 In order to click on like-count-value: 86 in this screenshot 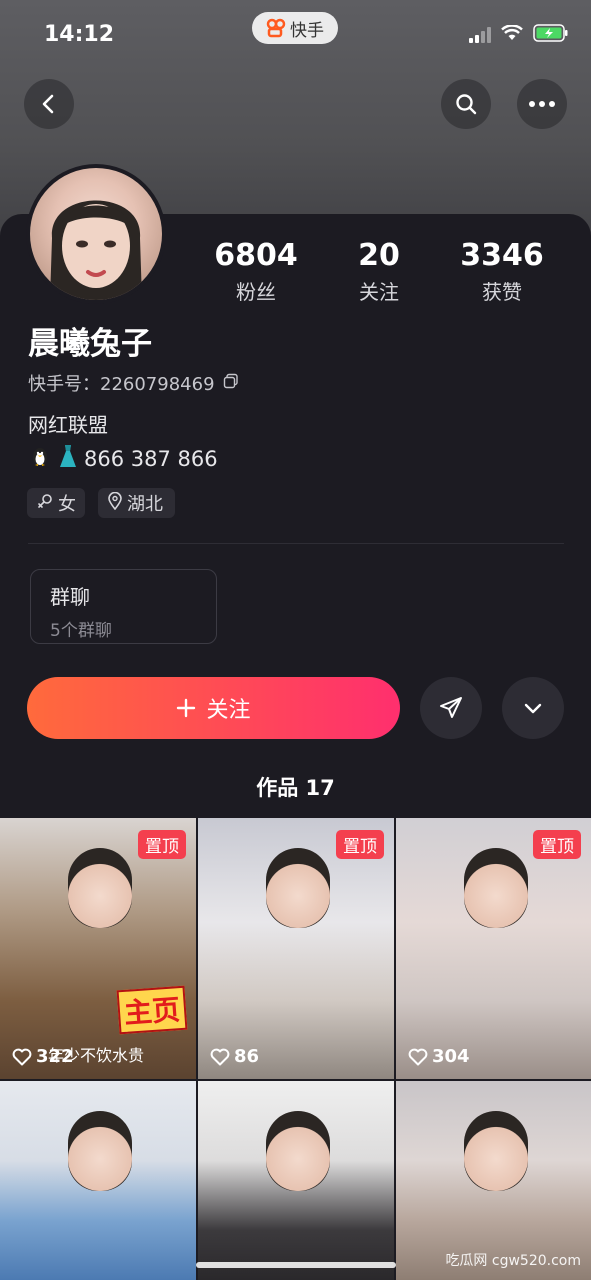, I will do `click(247, 1056)`.